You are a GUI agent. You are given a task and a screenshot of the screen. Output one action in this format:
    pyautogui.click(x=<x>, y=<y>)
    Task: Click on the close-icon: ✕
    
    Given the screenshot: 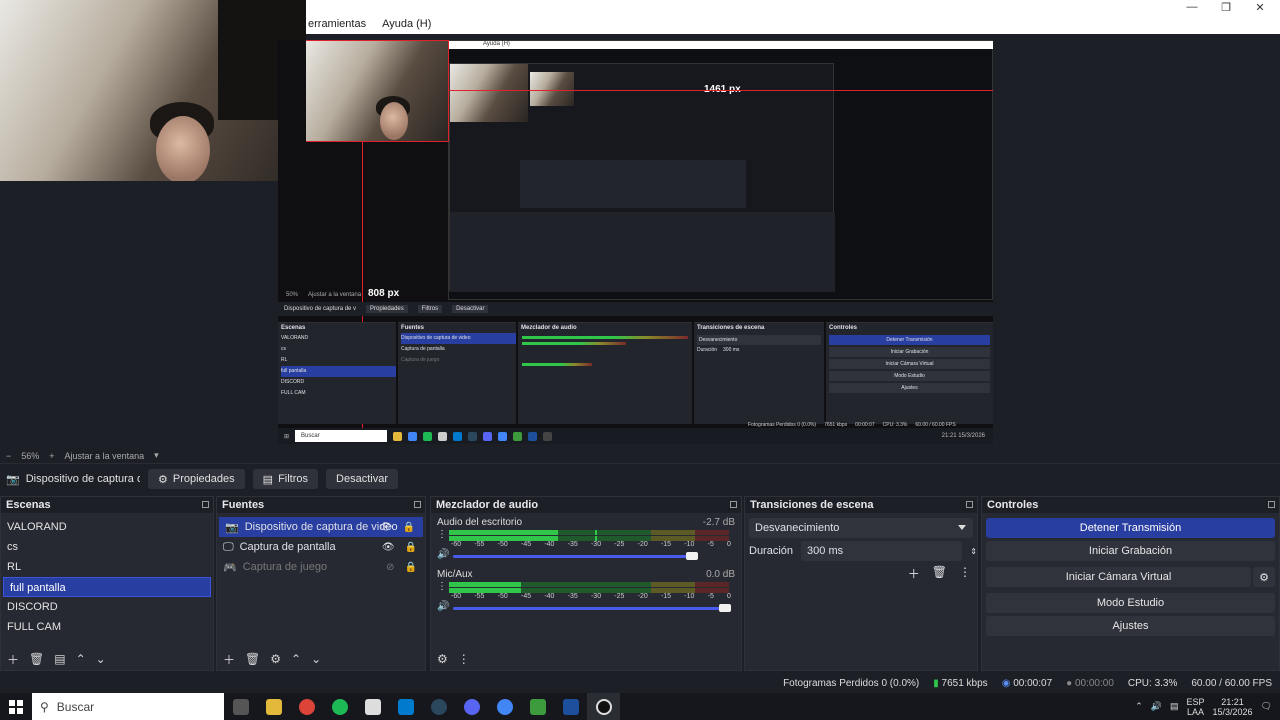 What is the action you would take?
    pyautogui.click(x=1260, y=7)
    